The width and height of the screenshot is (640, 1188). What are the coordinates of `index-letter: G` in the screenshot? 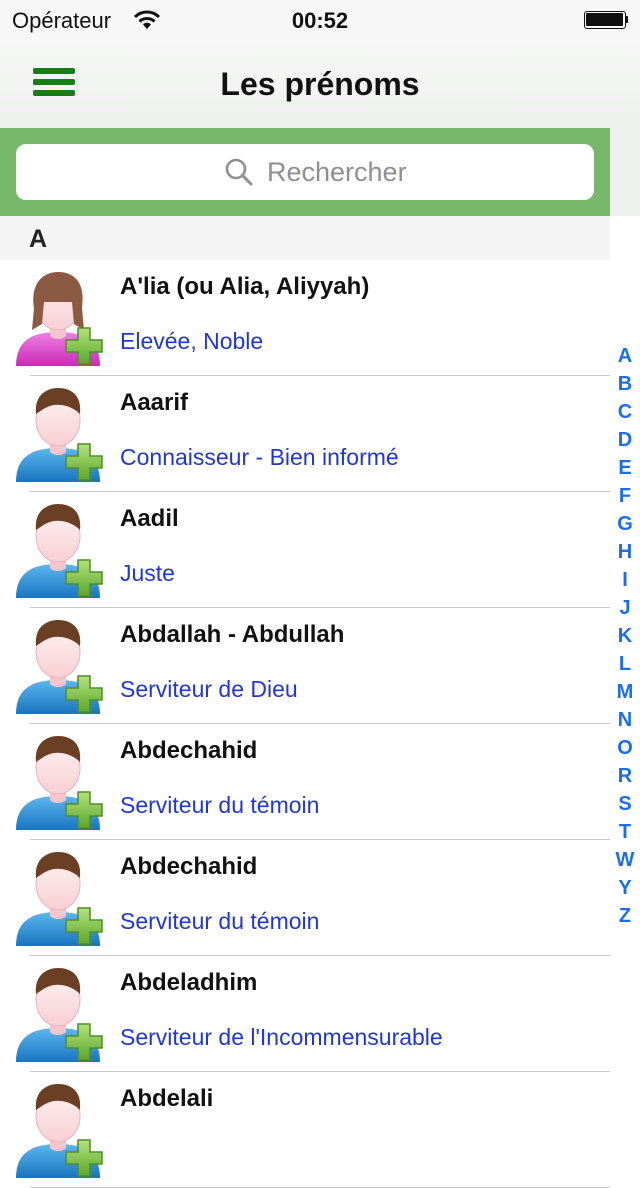 It's located at (625, 524).